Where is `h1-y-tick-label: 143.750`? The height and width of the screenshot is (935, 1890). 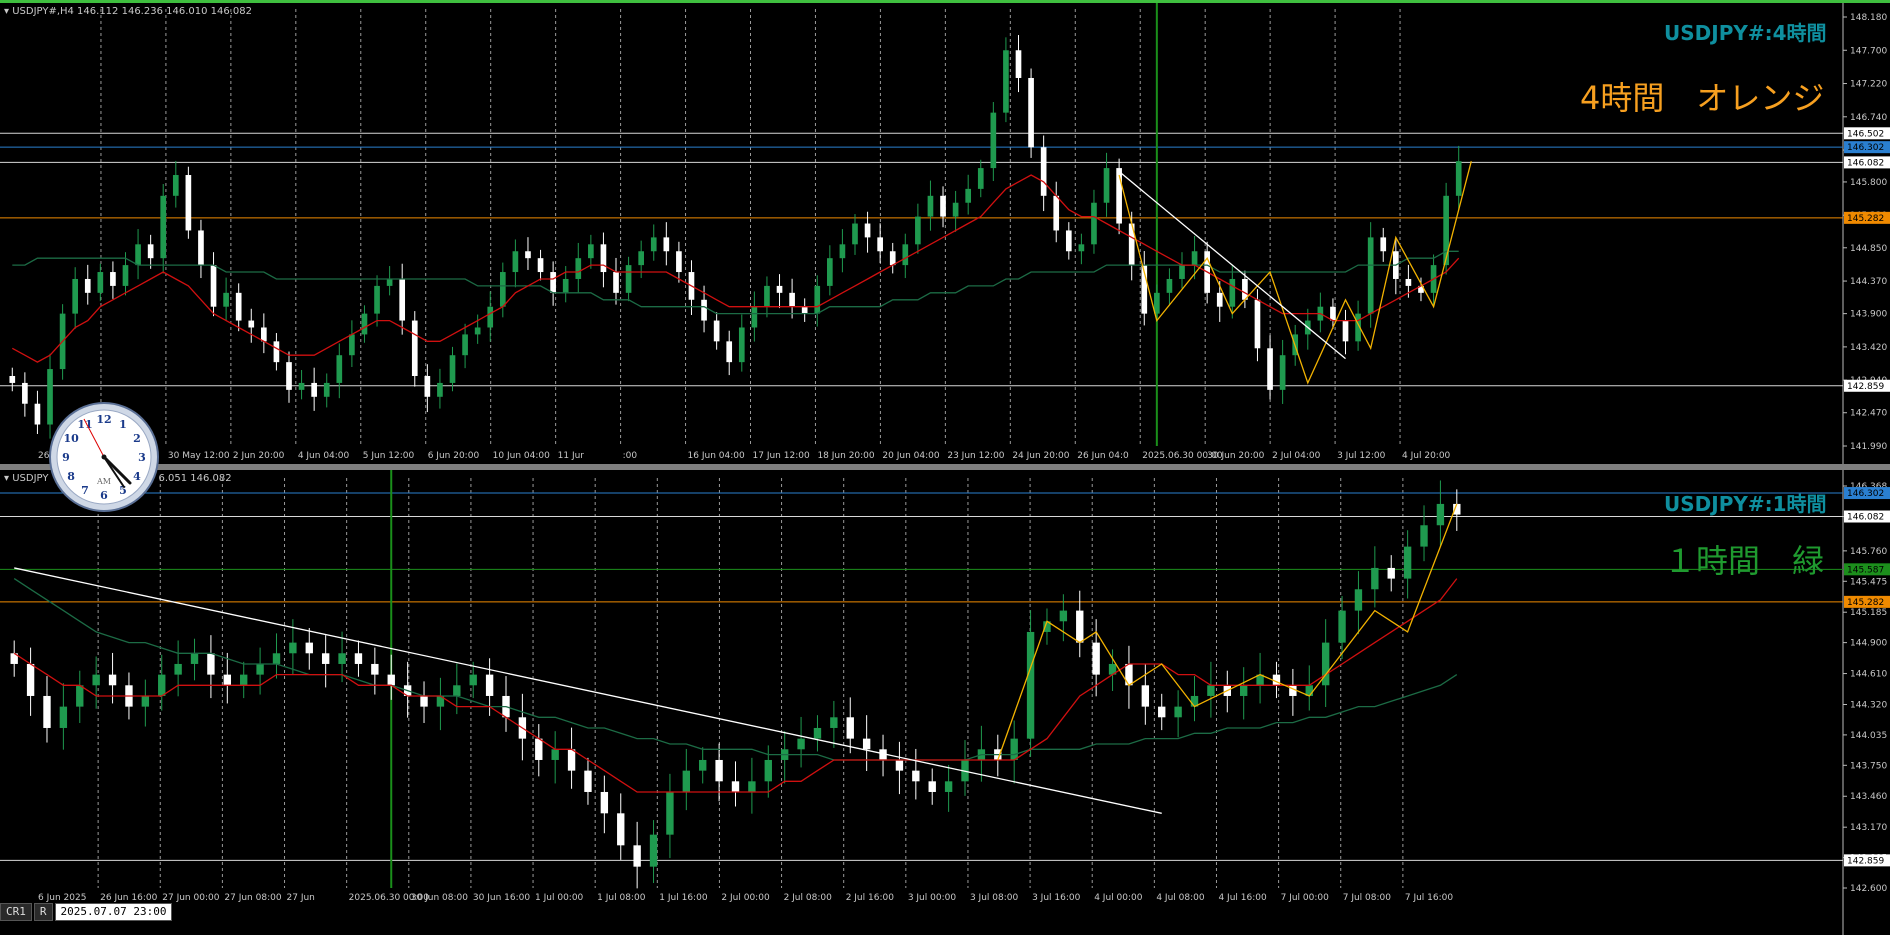 h1-y-tick-label: 143.750 is located at coordinates (1868, 766).